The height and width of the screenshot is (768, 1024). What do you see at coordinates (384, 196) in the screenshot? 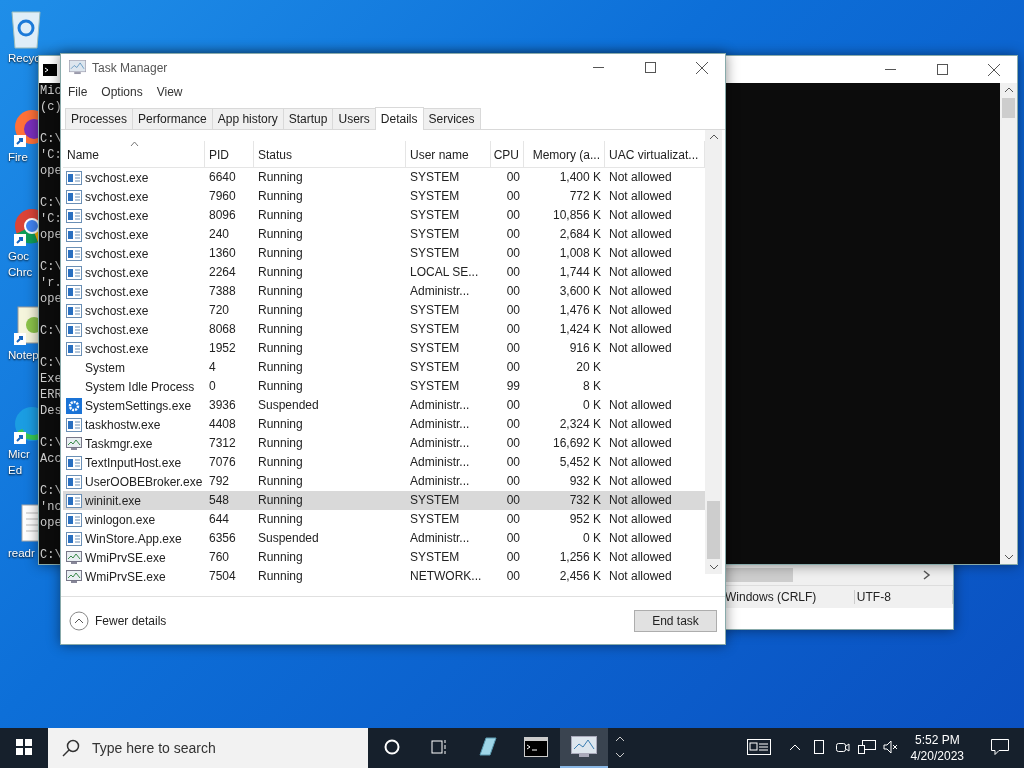
I see `process-row: svchost.exe 7960 Running SYSTEM 00 772 K Not allowed` at bounding box center [384, 196].